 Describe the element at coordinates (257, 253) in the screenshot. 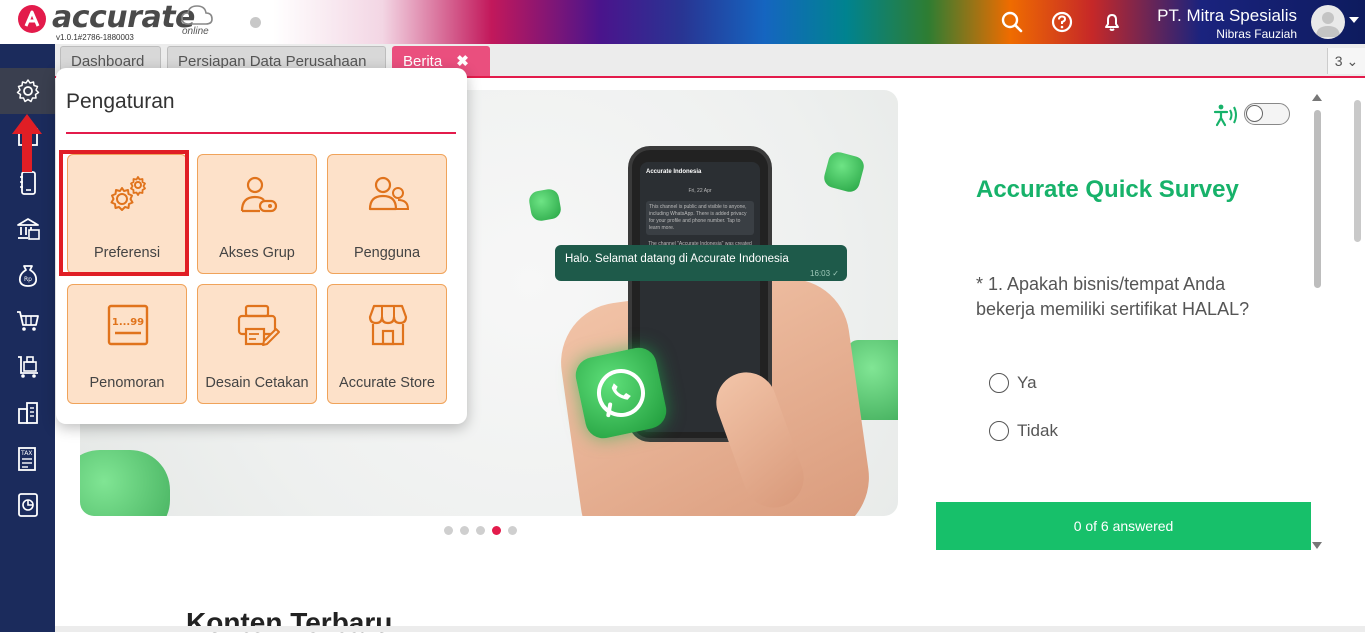

I see `tile-label: Akses Grup` at that location.